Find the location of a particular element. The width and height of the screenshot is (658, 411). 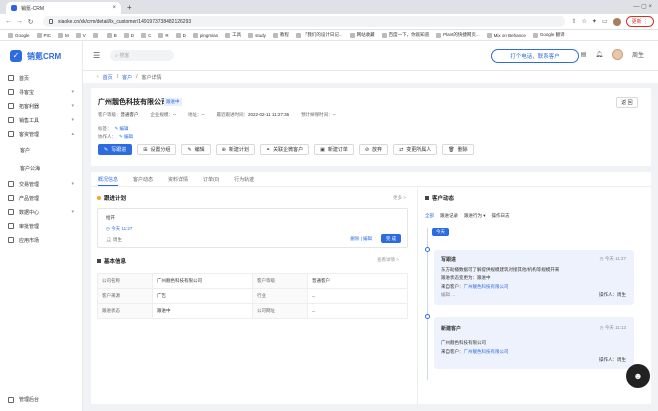

bookmark-star-icon: ☆ is located at coordinates (584, 21).